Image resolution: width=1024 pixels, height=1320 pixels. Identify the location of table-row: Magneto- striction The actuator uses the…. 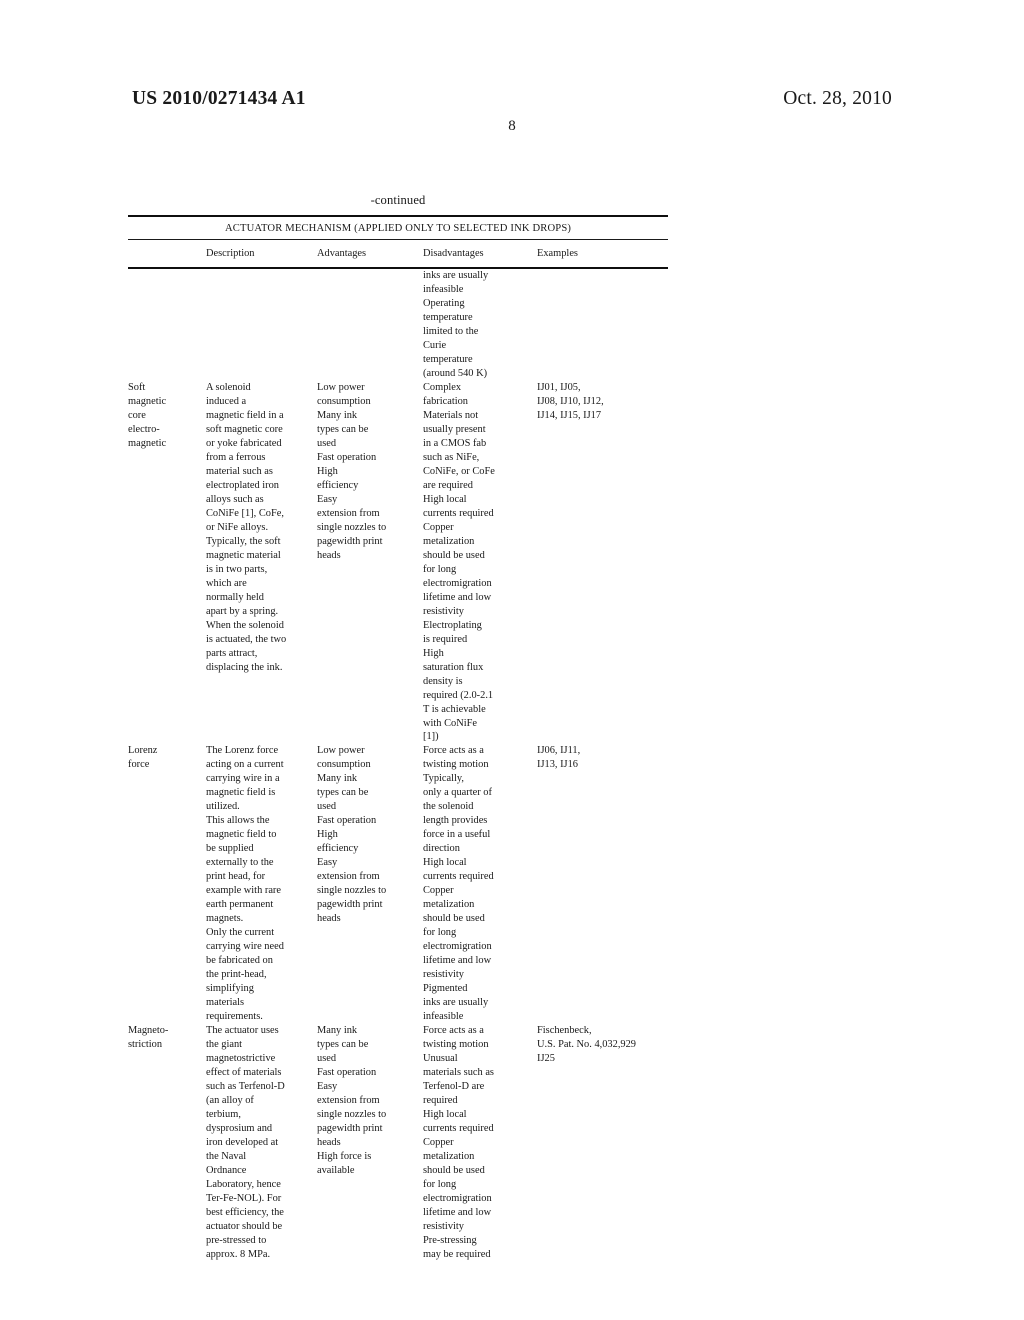
(398, 1143).